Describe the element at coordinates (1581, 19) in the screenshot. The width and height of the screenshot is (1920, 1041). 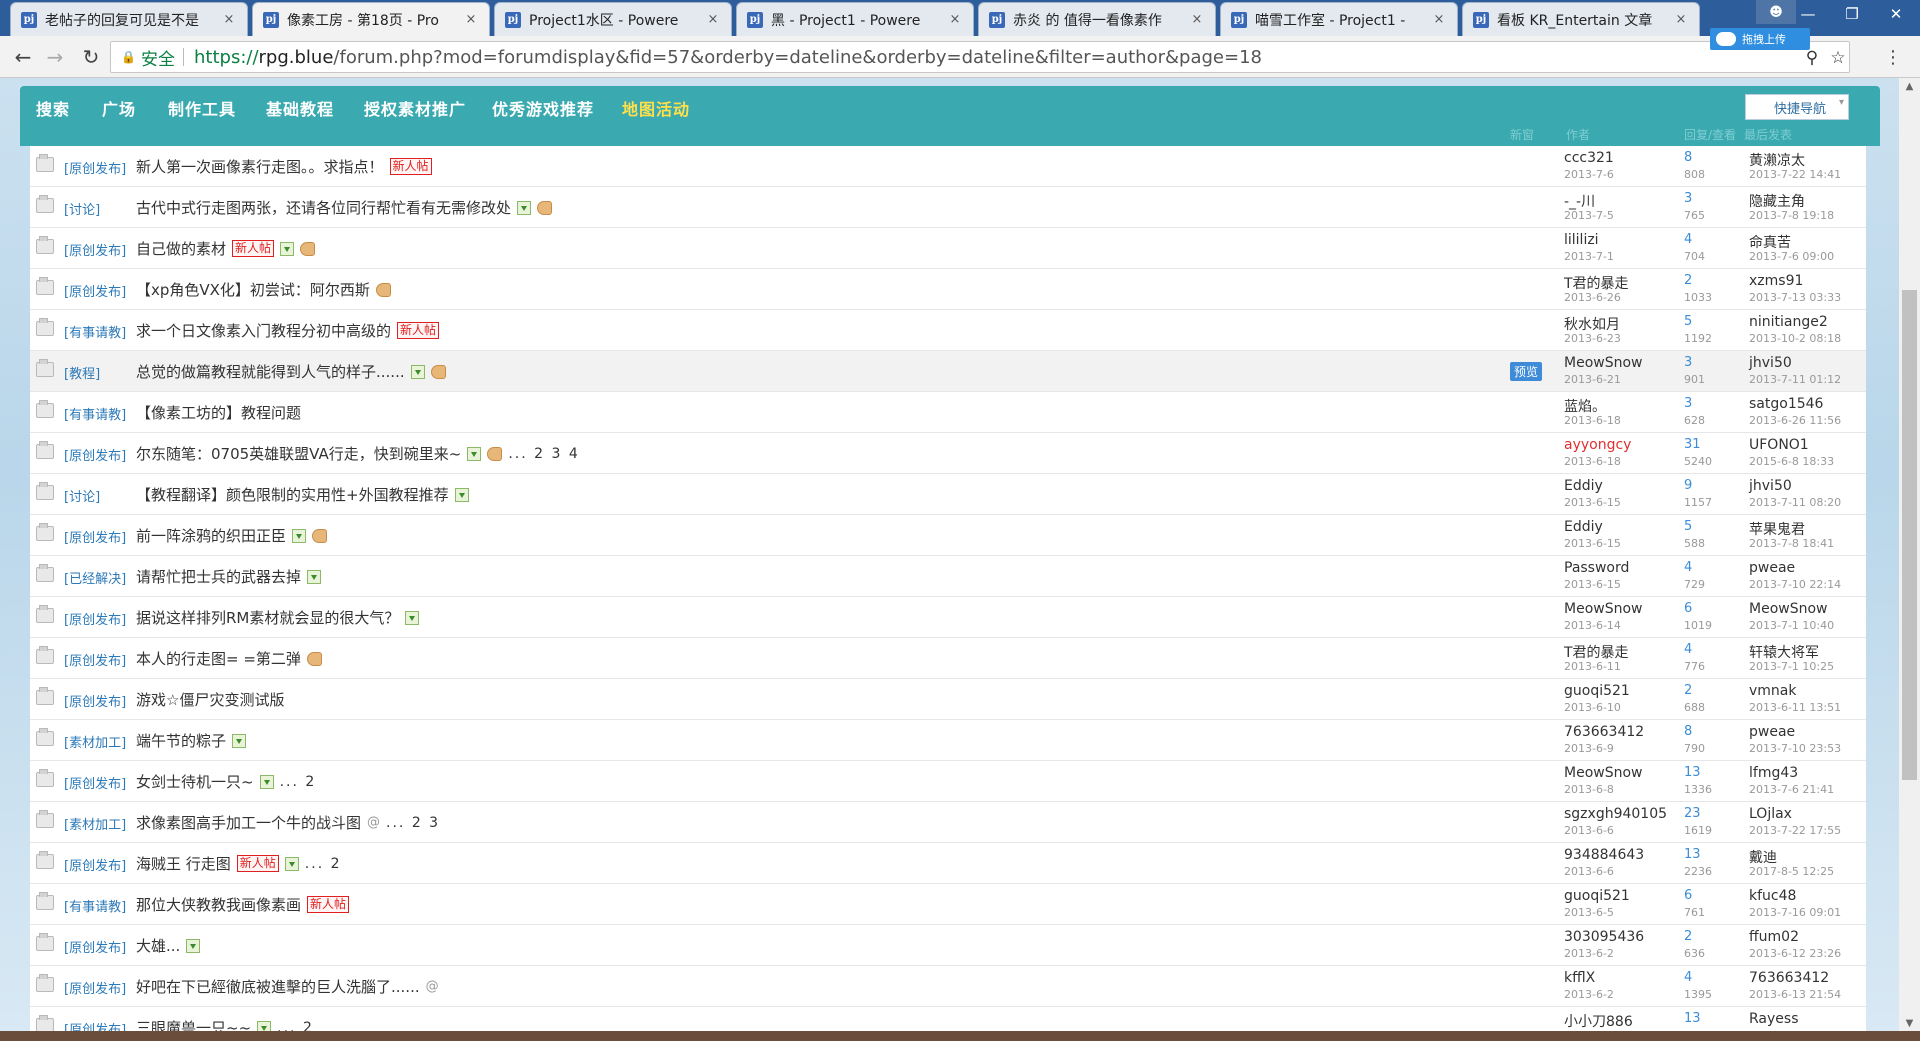
I see `browser-tab: pj 看板 KR_Entertain 文章 ×` at that location.